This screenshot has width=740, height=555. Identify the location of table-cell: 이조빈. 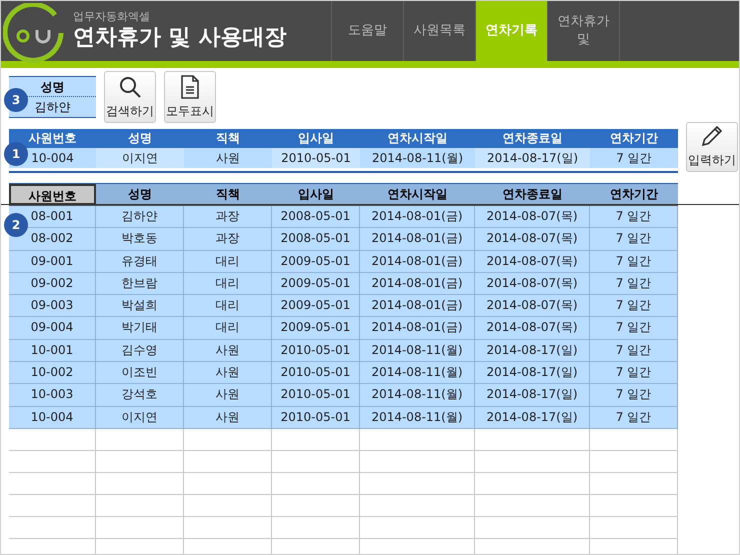
(140, 372).